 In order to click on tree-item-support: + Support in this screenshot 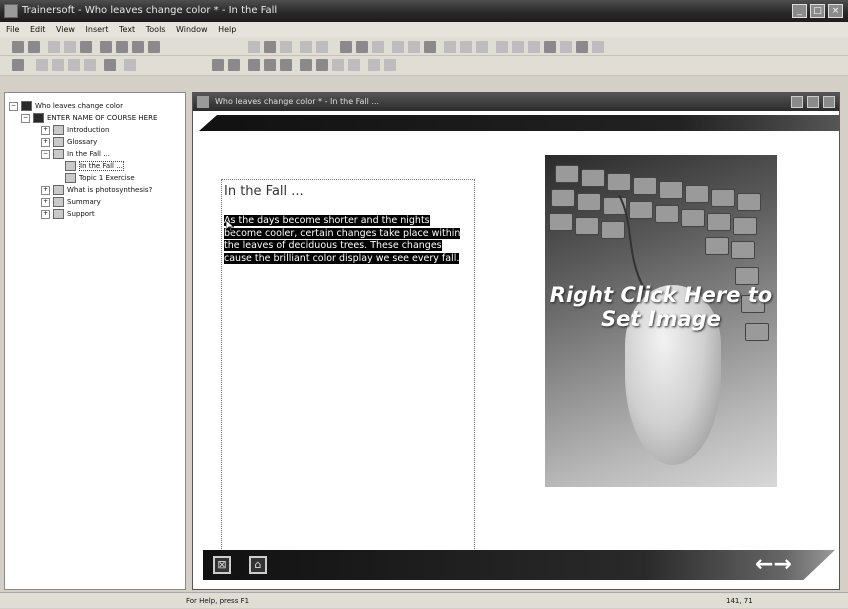, I will do `click(68, 214)`.